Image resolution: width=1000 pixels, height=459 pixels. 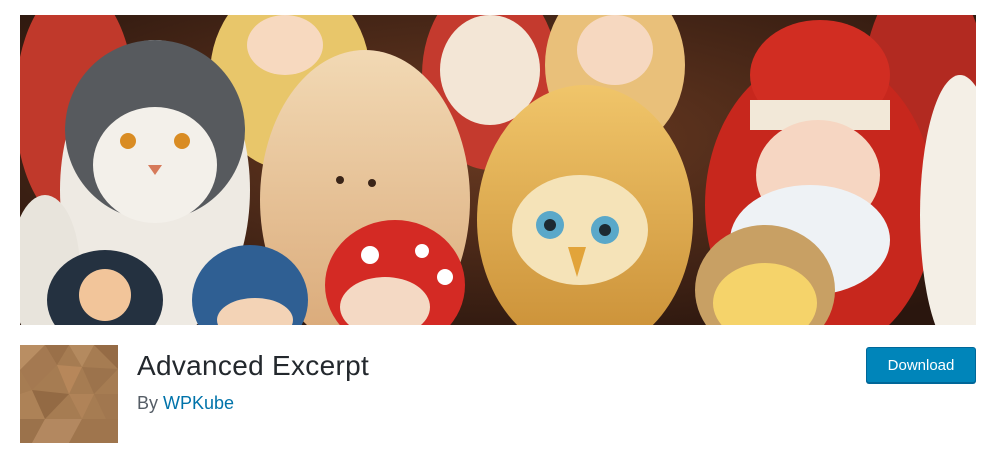 What do you see at coordinates (148, 403) in the screenshot?
I see `by-label: By` at bounding box center [148, 403].